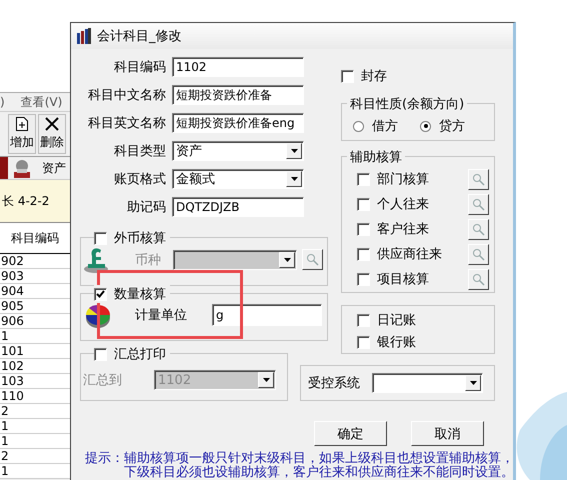 The width and height of the screenshot is (567, 480). I want to click on column-header: 科目编码, so click(35, 238).